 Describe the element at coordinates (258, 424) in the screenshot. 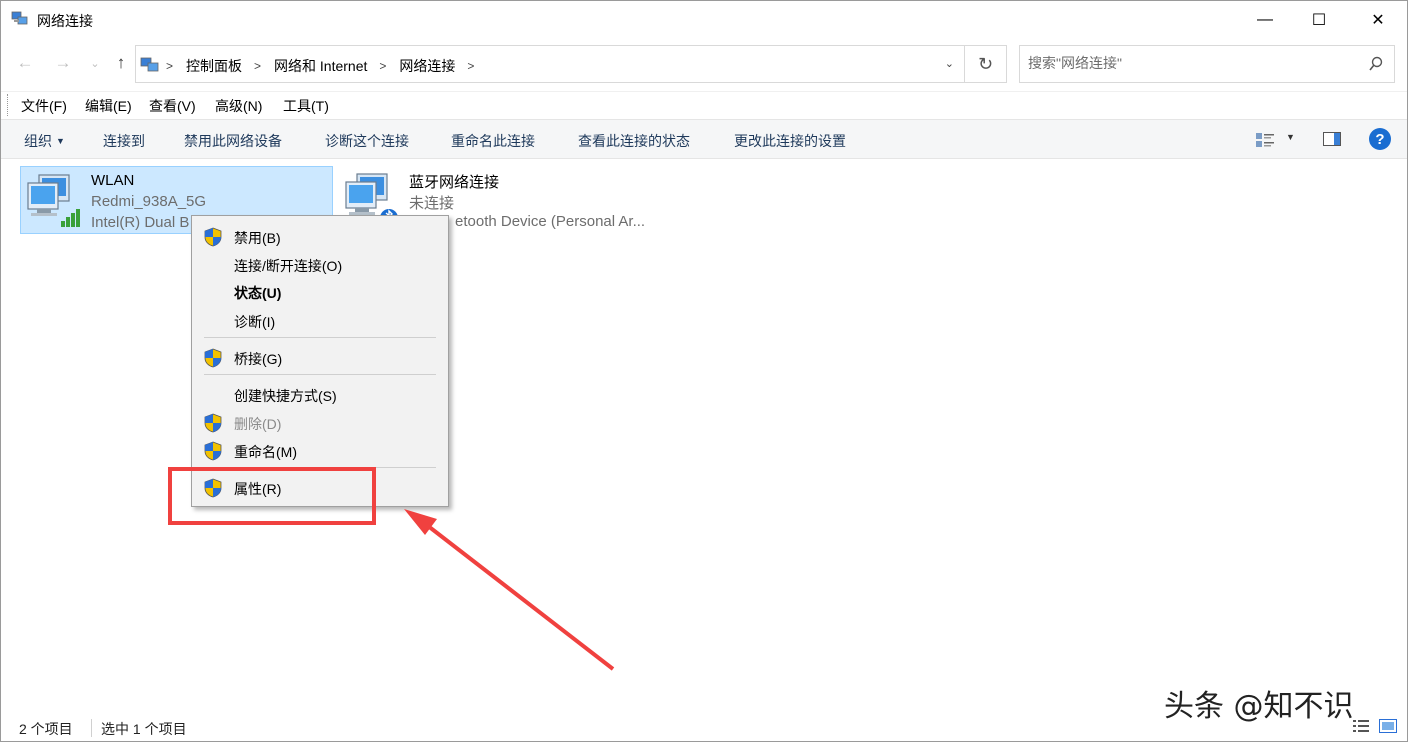

I see `ctx-label: 删除(D)` at that location.